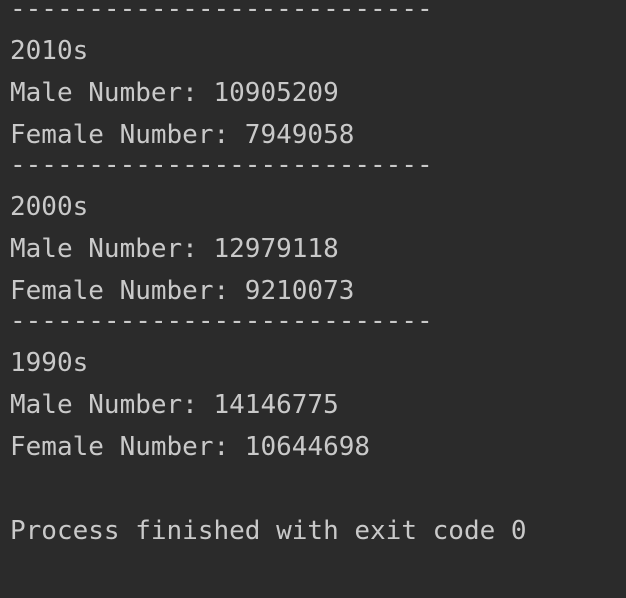 The image size is (626, 598). Describe the element at coordinates (49, 51) in the screenshot. I see `decade-heading-2010s: 2010s` at that location.